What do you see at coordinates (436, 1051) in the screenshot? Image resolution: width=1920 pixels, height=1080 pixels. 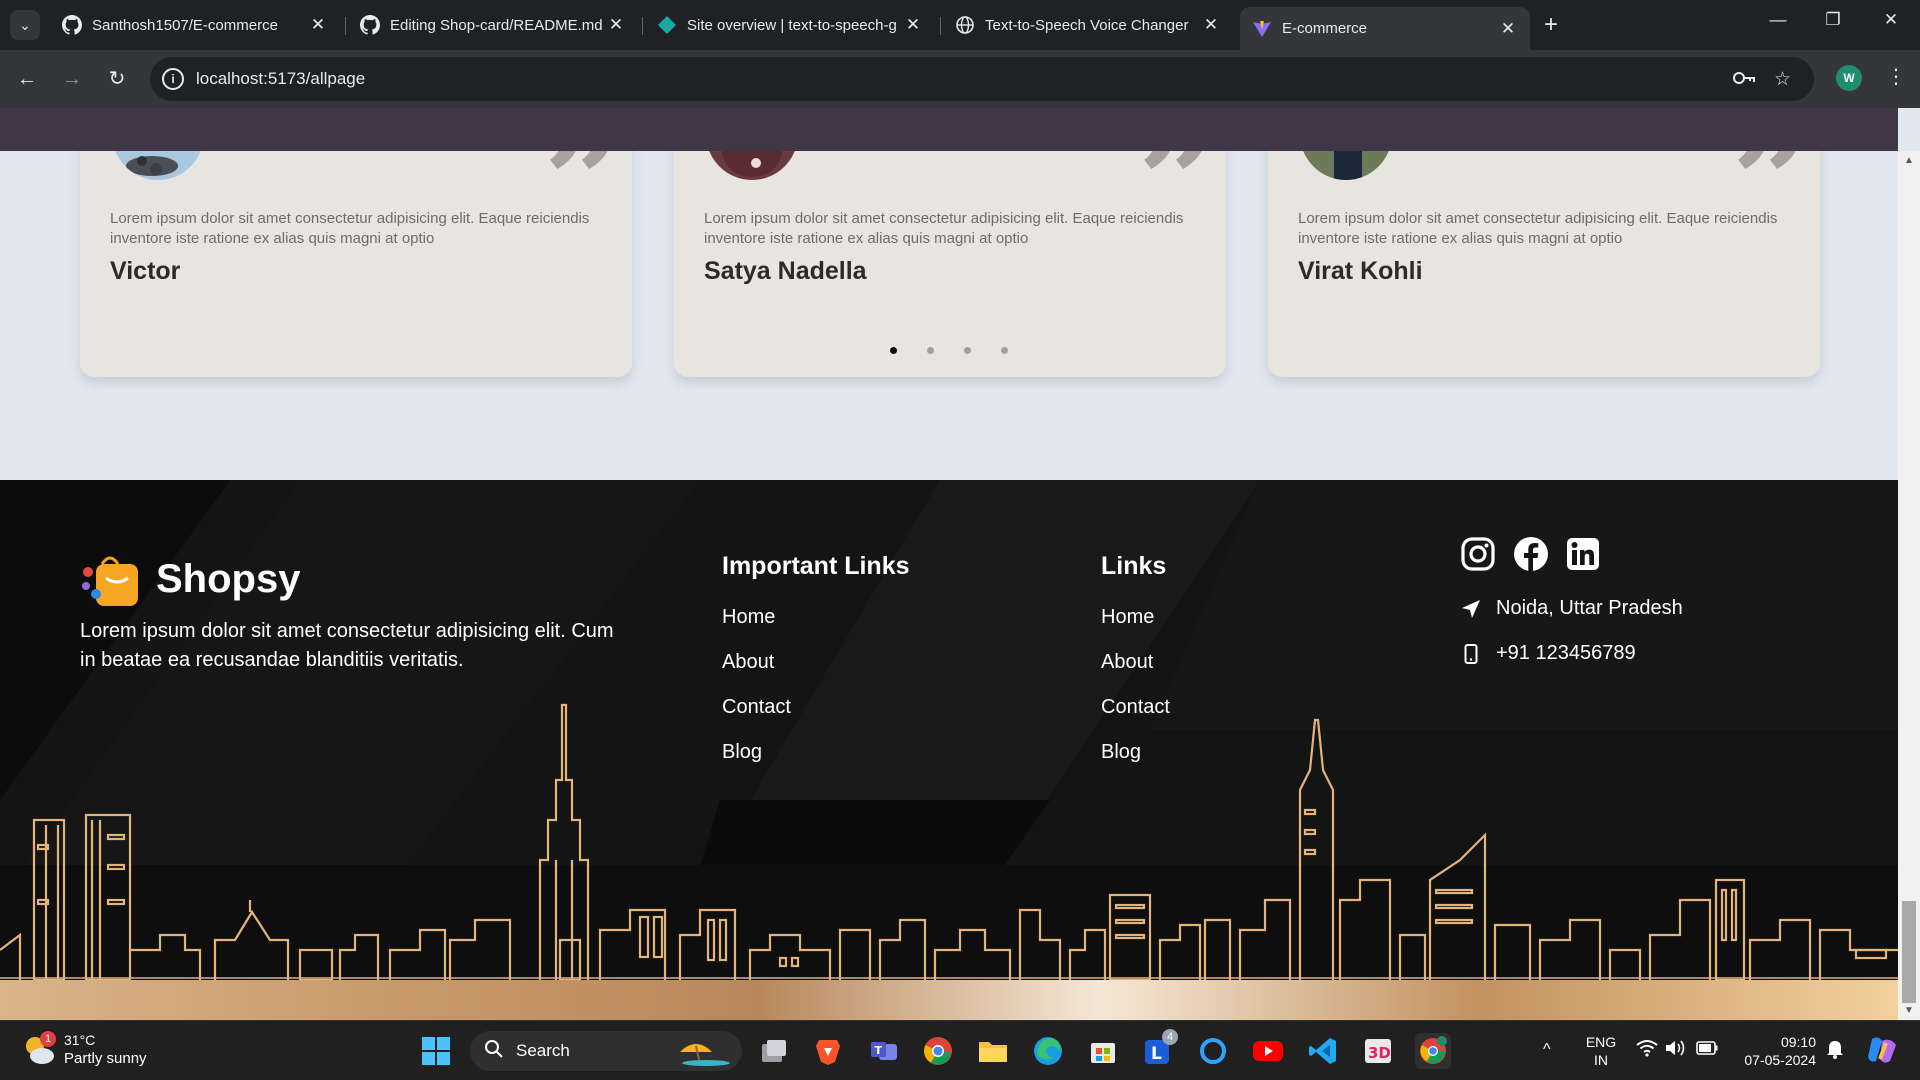 I see `windows-start-icon` at bounding box center [436, 1051].